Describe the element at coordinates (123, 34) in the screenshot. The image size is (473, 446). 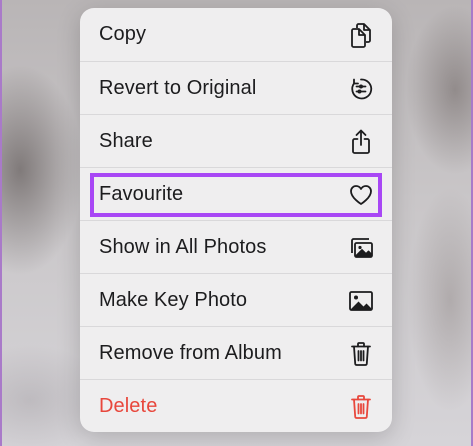
I see `menu-item-label: Copy` at that location.